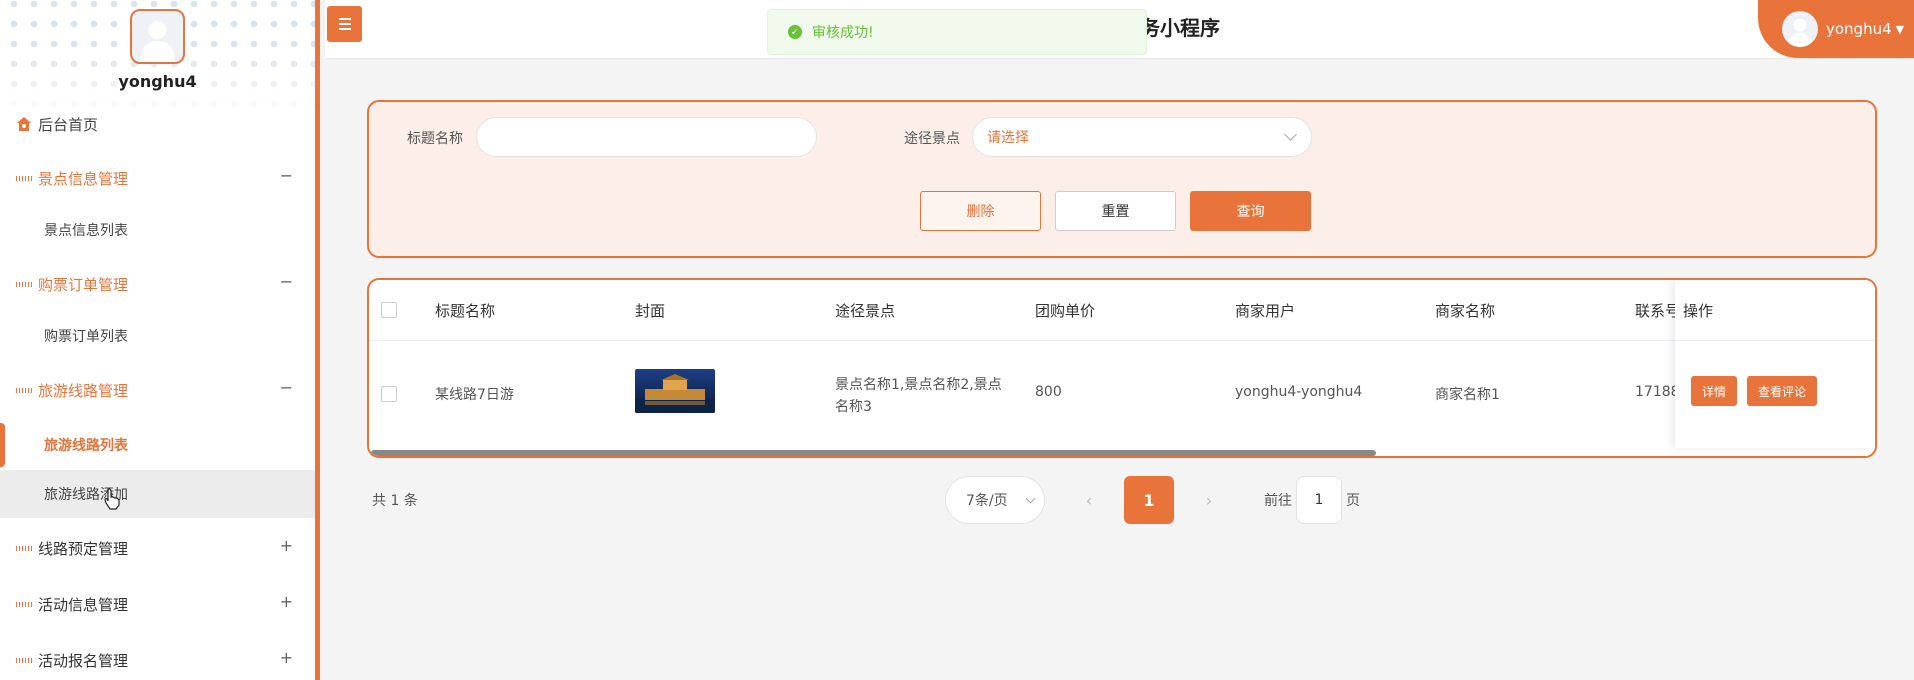 This screenshot has width=1914, height=680. I want to click on query-button: 查询, so click(1250, 211).